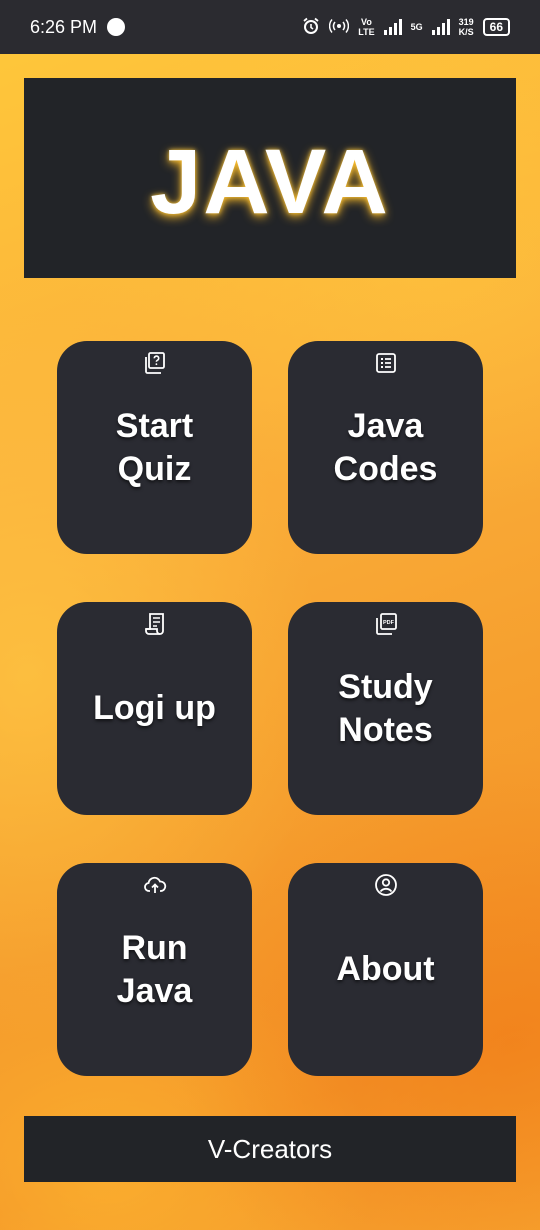  I want to click on account-icon, so click(386, 885).